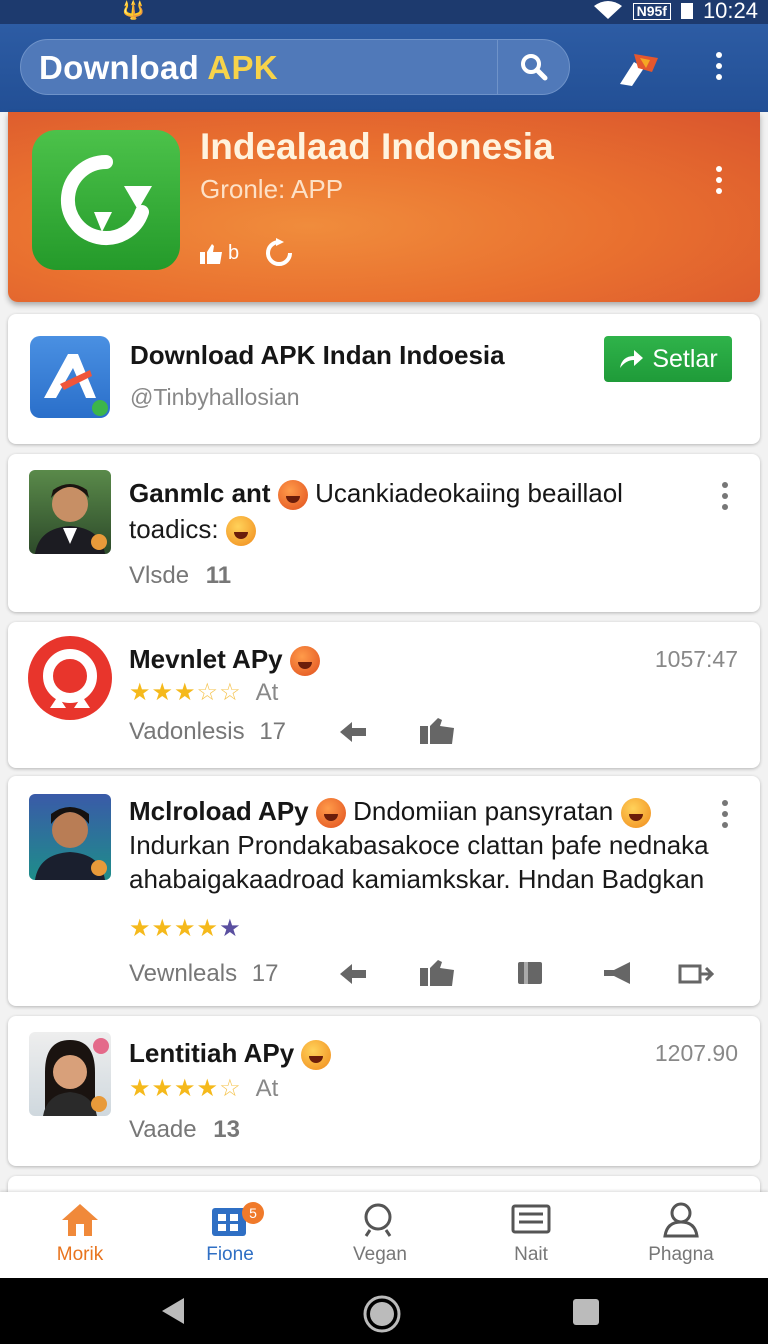  What do you see at coordinates (230, 1054) in the screenshot?
I see `post-author: Lentitiah APy` at bounding box center [230, 1054].